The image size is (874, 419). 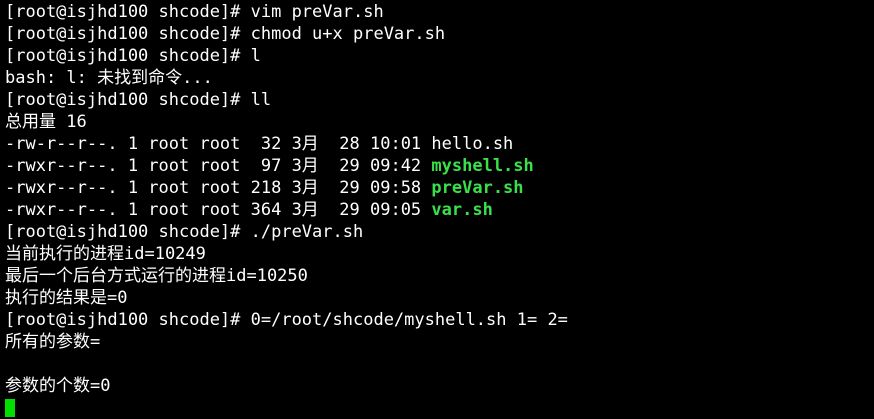 I want to click on file-meta: -rwxr--r--. 1 root root 97 3月 29 09:42, so click(x=218, y=166).